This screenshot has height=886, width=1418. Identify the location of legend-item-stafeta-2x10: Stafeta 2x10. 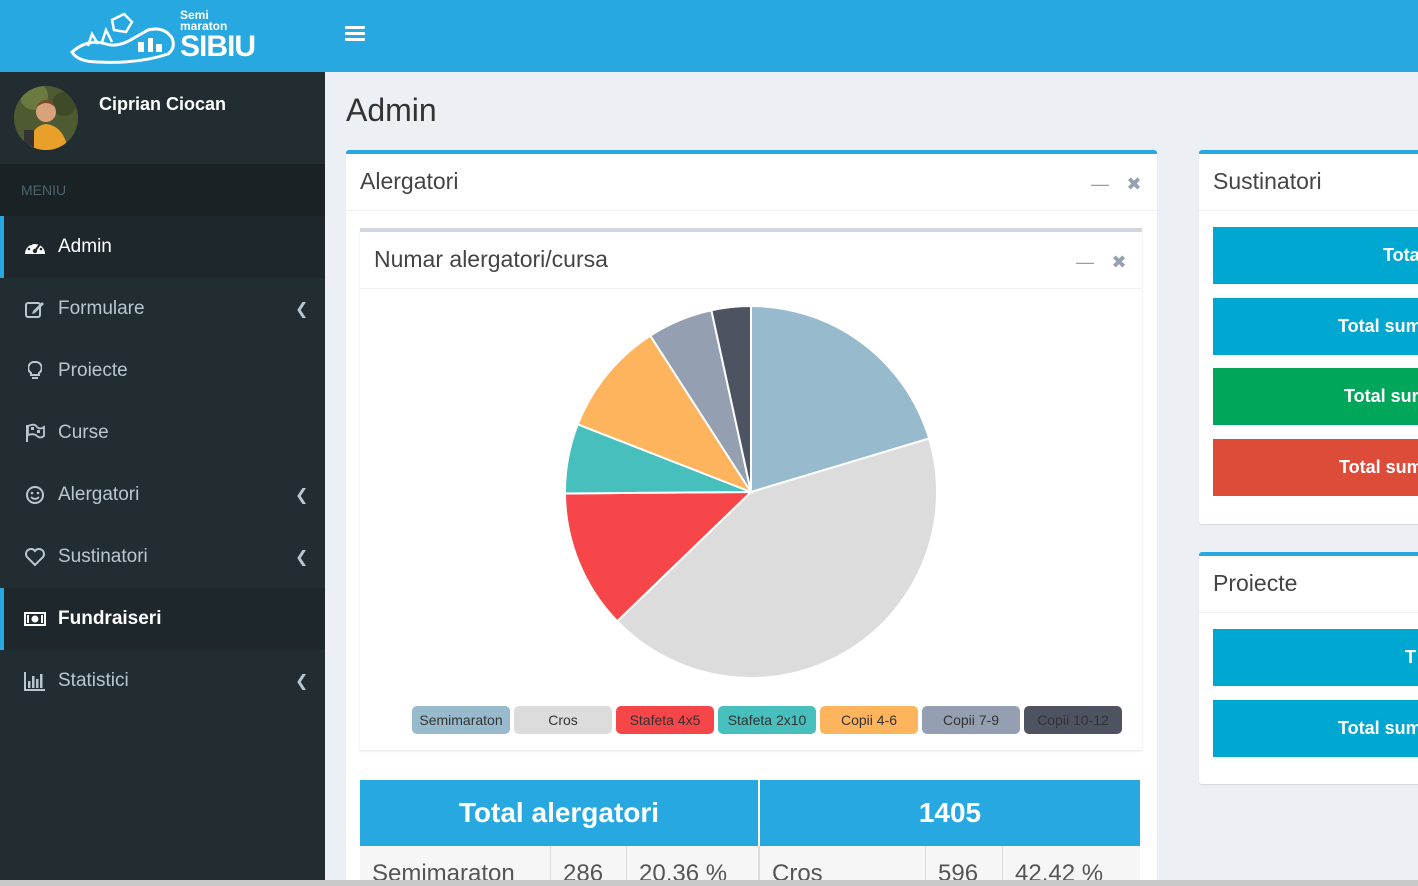
(767, 720).